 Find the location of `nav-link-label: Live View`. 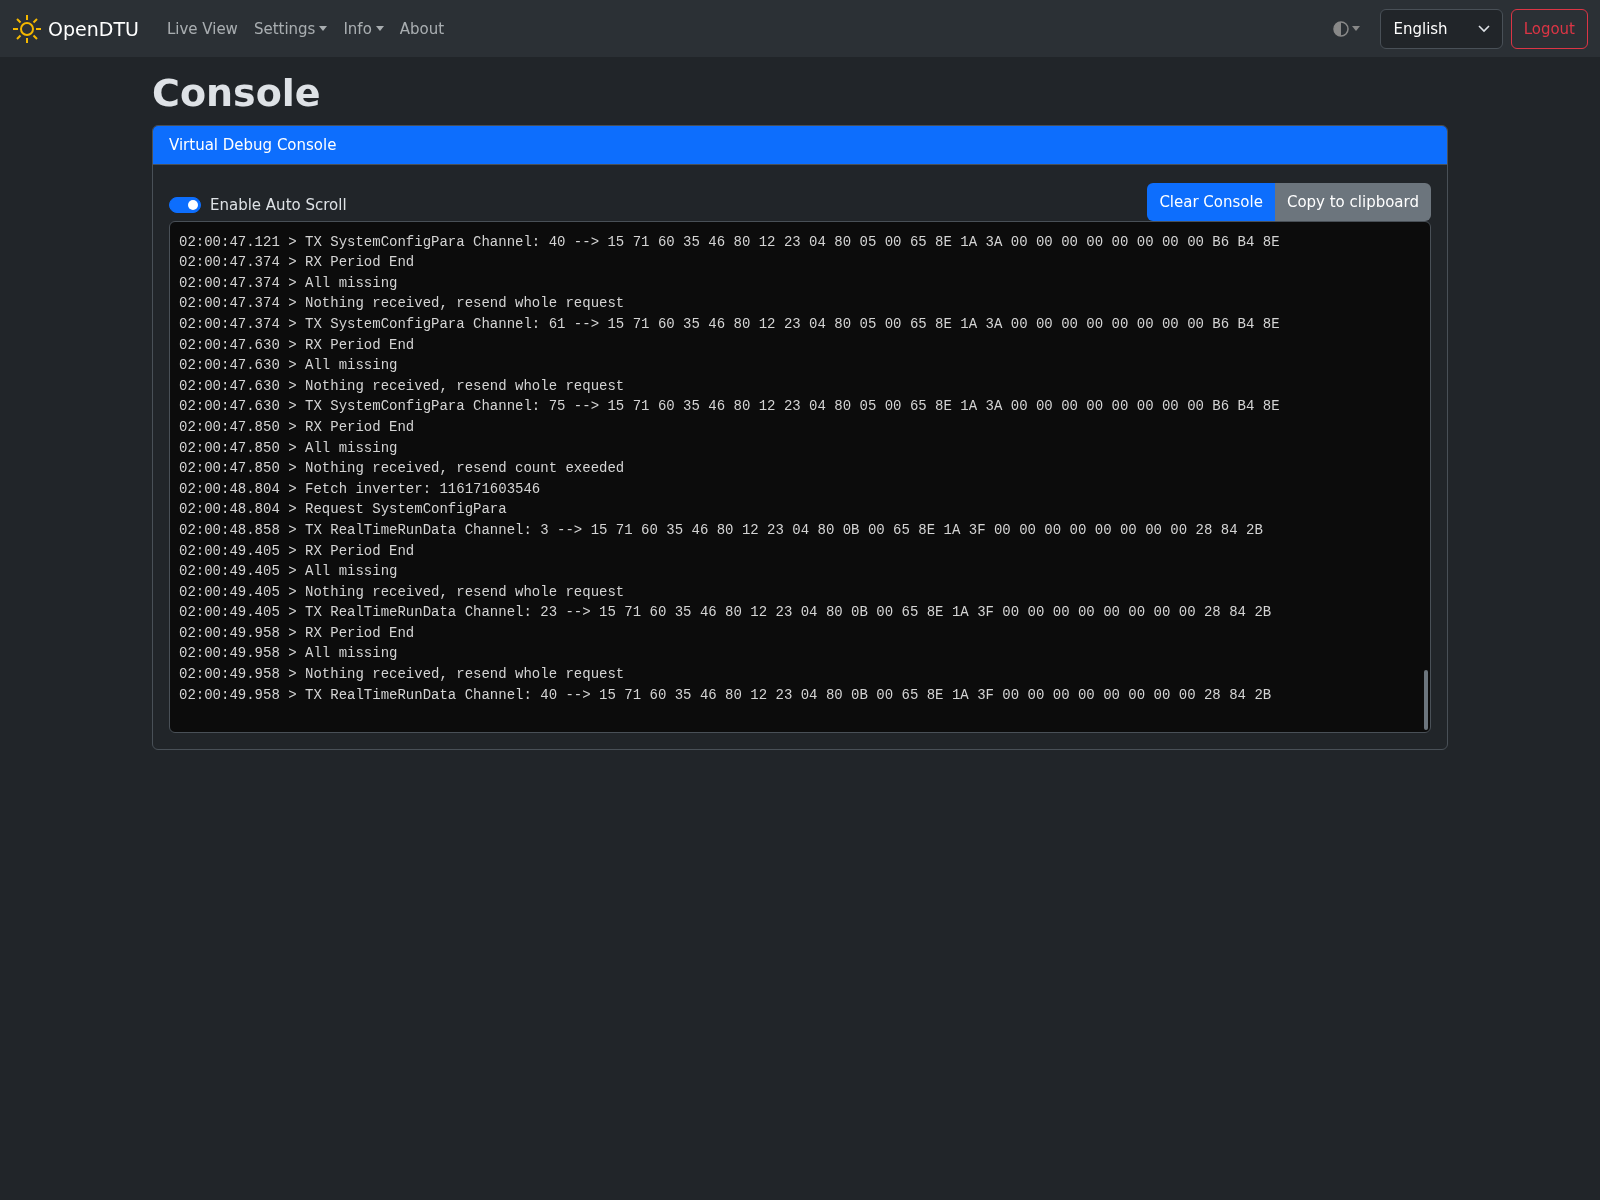

nav-link-label: Live View is located at coordinates (202, 28).